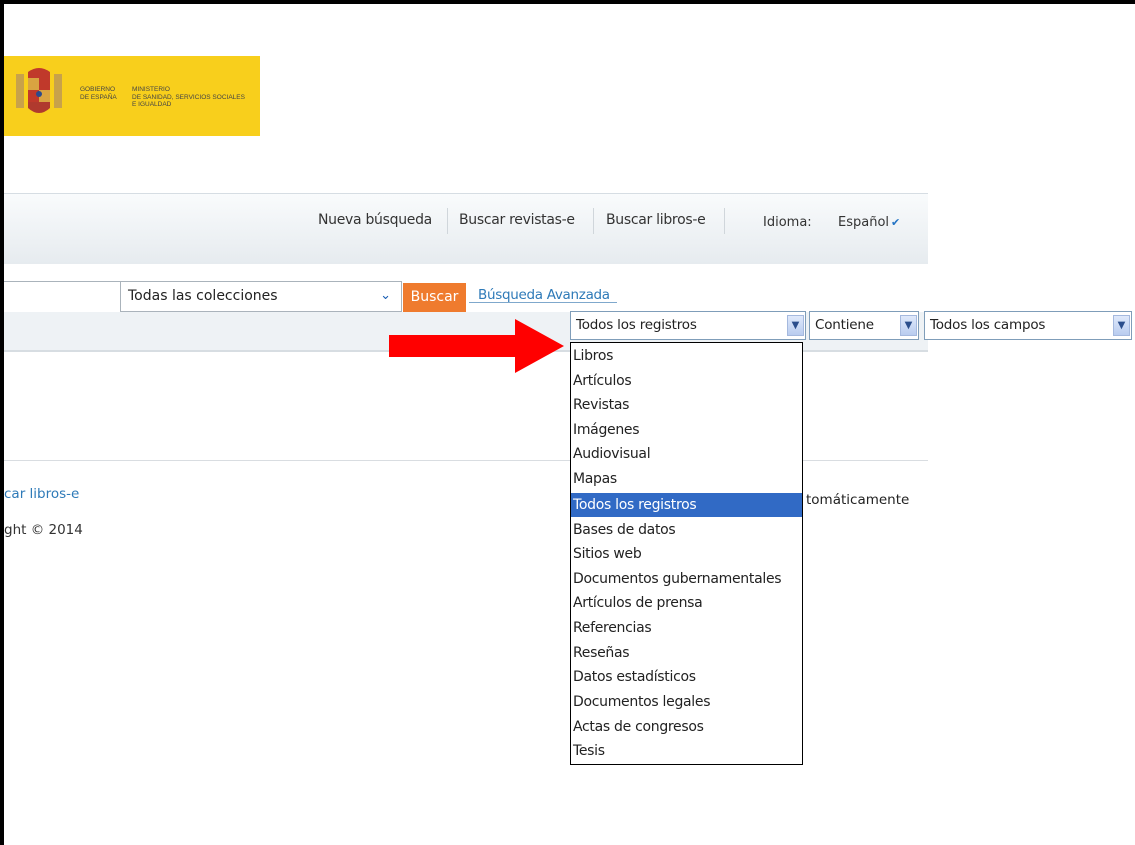  What do you see at coordinates (434, 297) in the screenshot?
I see `search-button: Buscar` at bounding box center [434, 297].